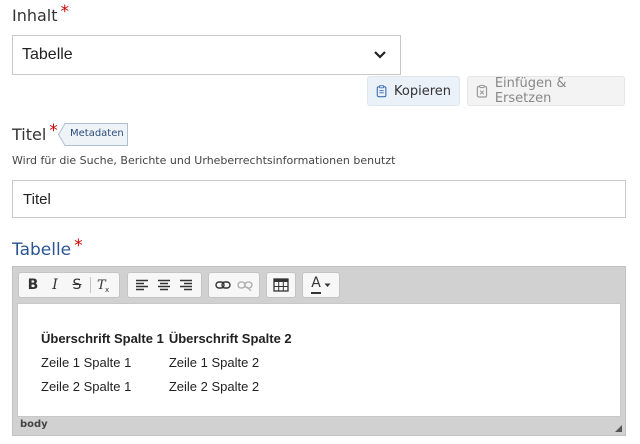  I want to click on table-header-cell: Überschrift Spalte 2, so click(230, 338).